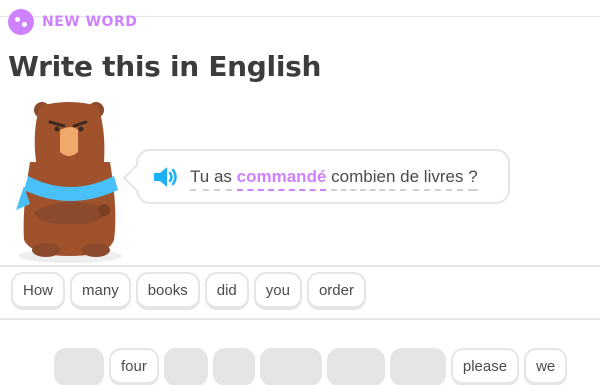 This screenshot has height=385, width=600. What do you see at coordinates (443, 178) in the screenshot?
I see `prompt-word: livres` at bounding box center [443, 178].